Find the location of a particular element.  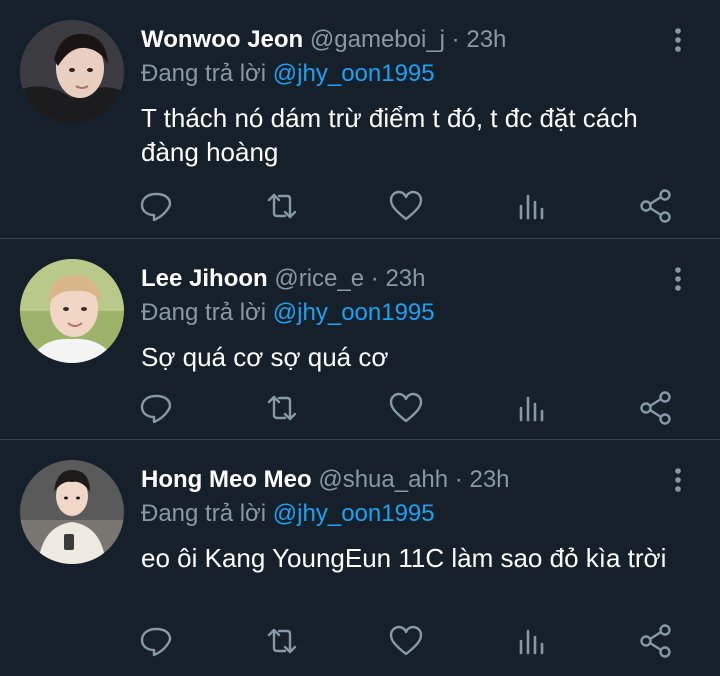

display-name: Hong Meo Meo is located at coordinates (226, 479).